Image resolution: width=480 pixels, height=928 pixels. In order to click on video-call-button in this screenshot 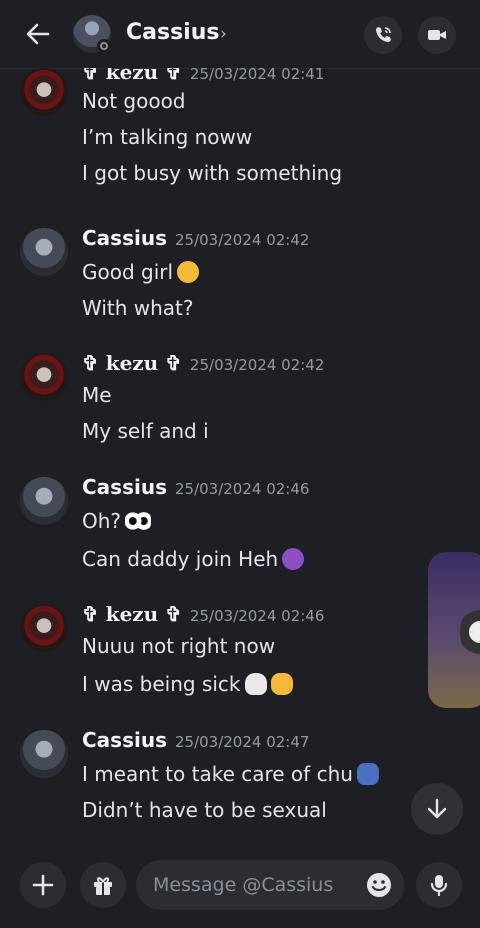, I will do `click(437, 35)`.